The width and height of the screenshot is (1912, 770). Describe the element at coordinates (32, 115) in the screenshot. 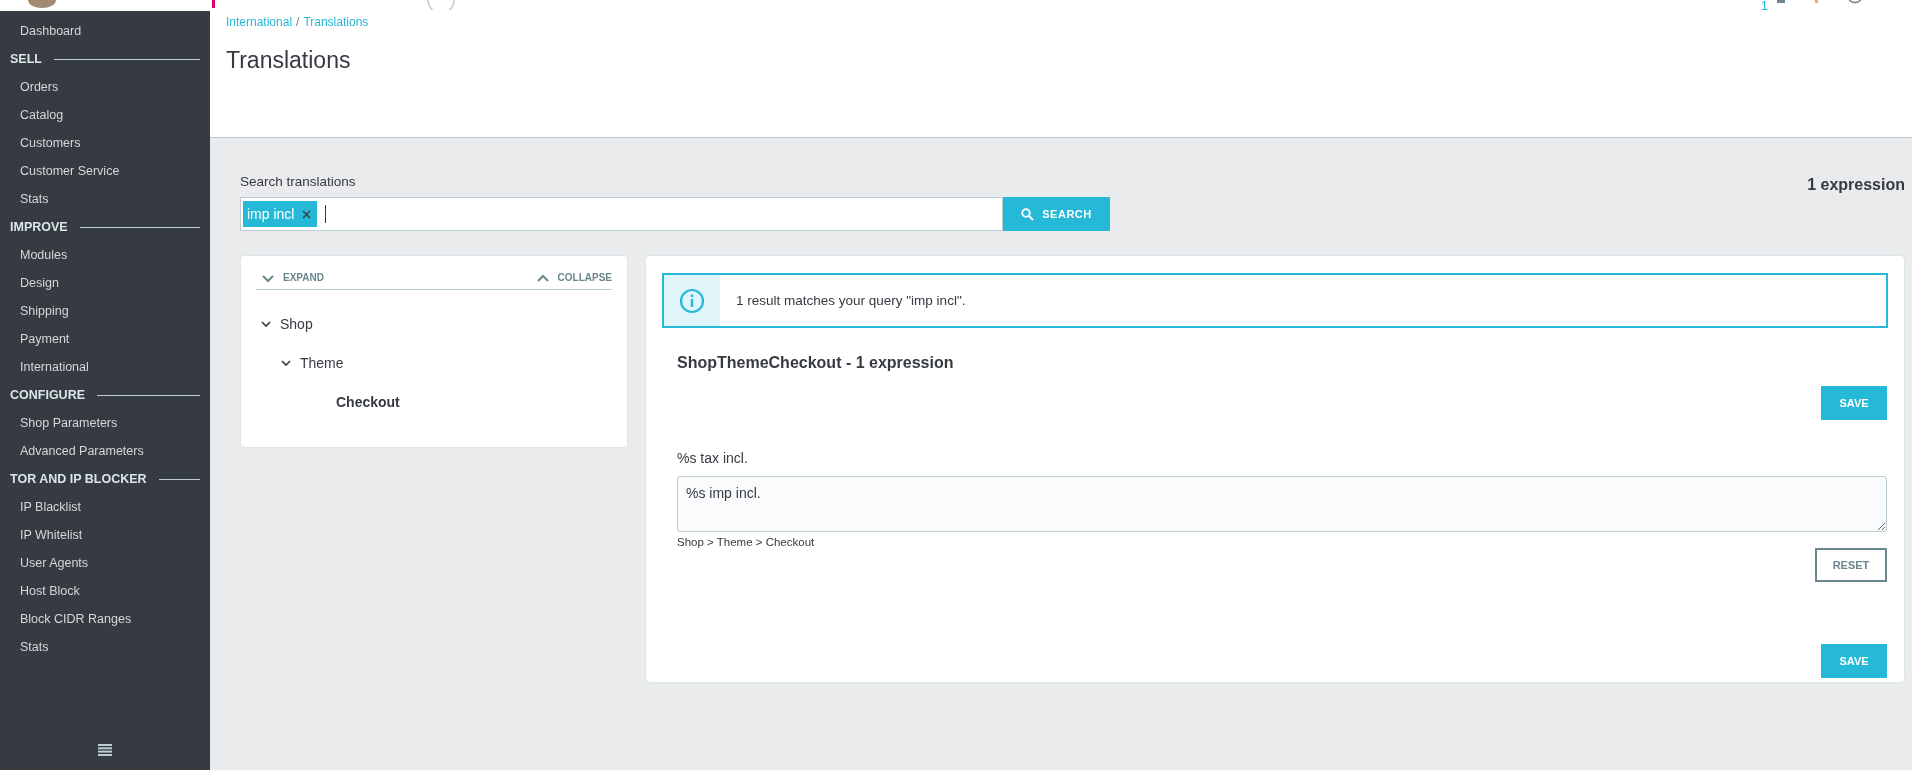

I see `menu-item: Catalog` at that location.